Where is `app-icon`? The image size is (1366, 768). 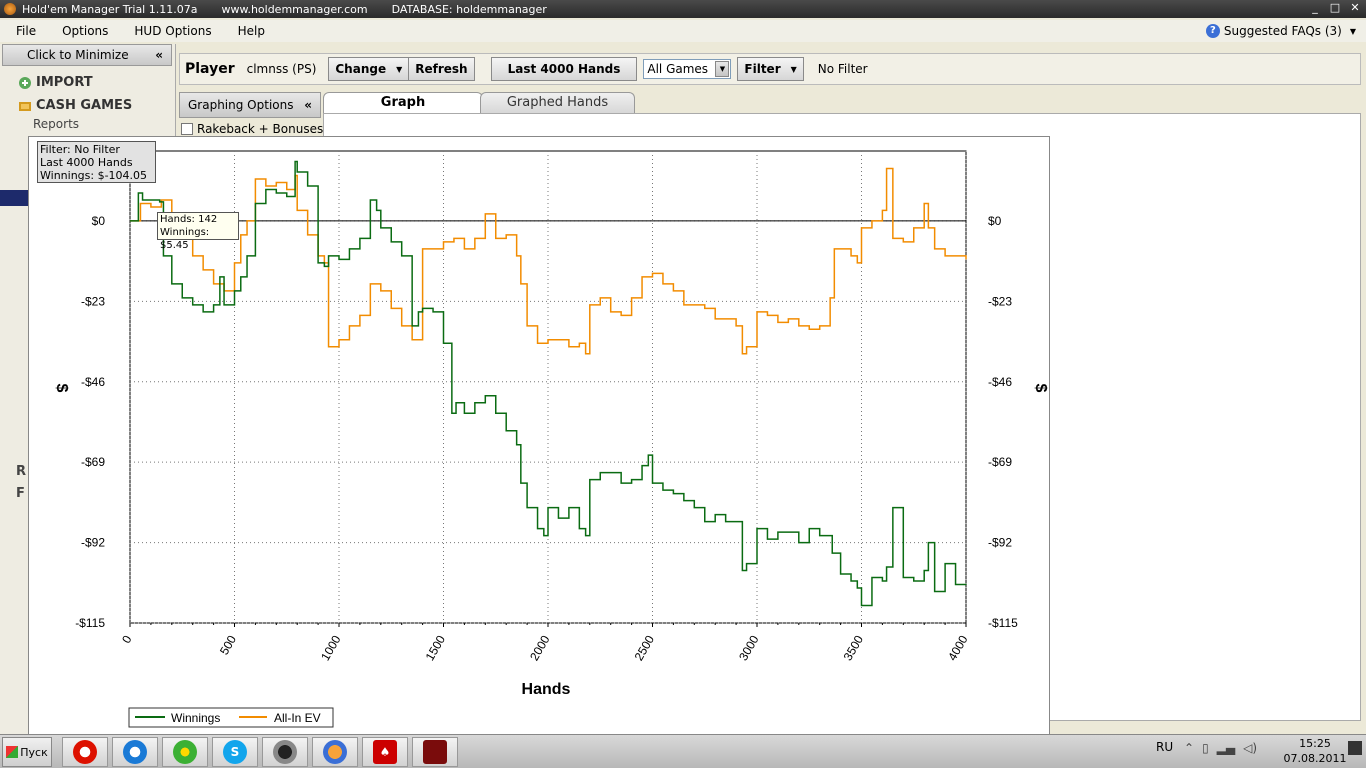
app-icon is located at coordinates (435, 752).